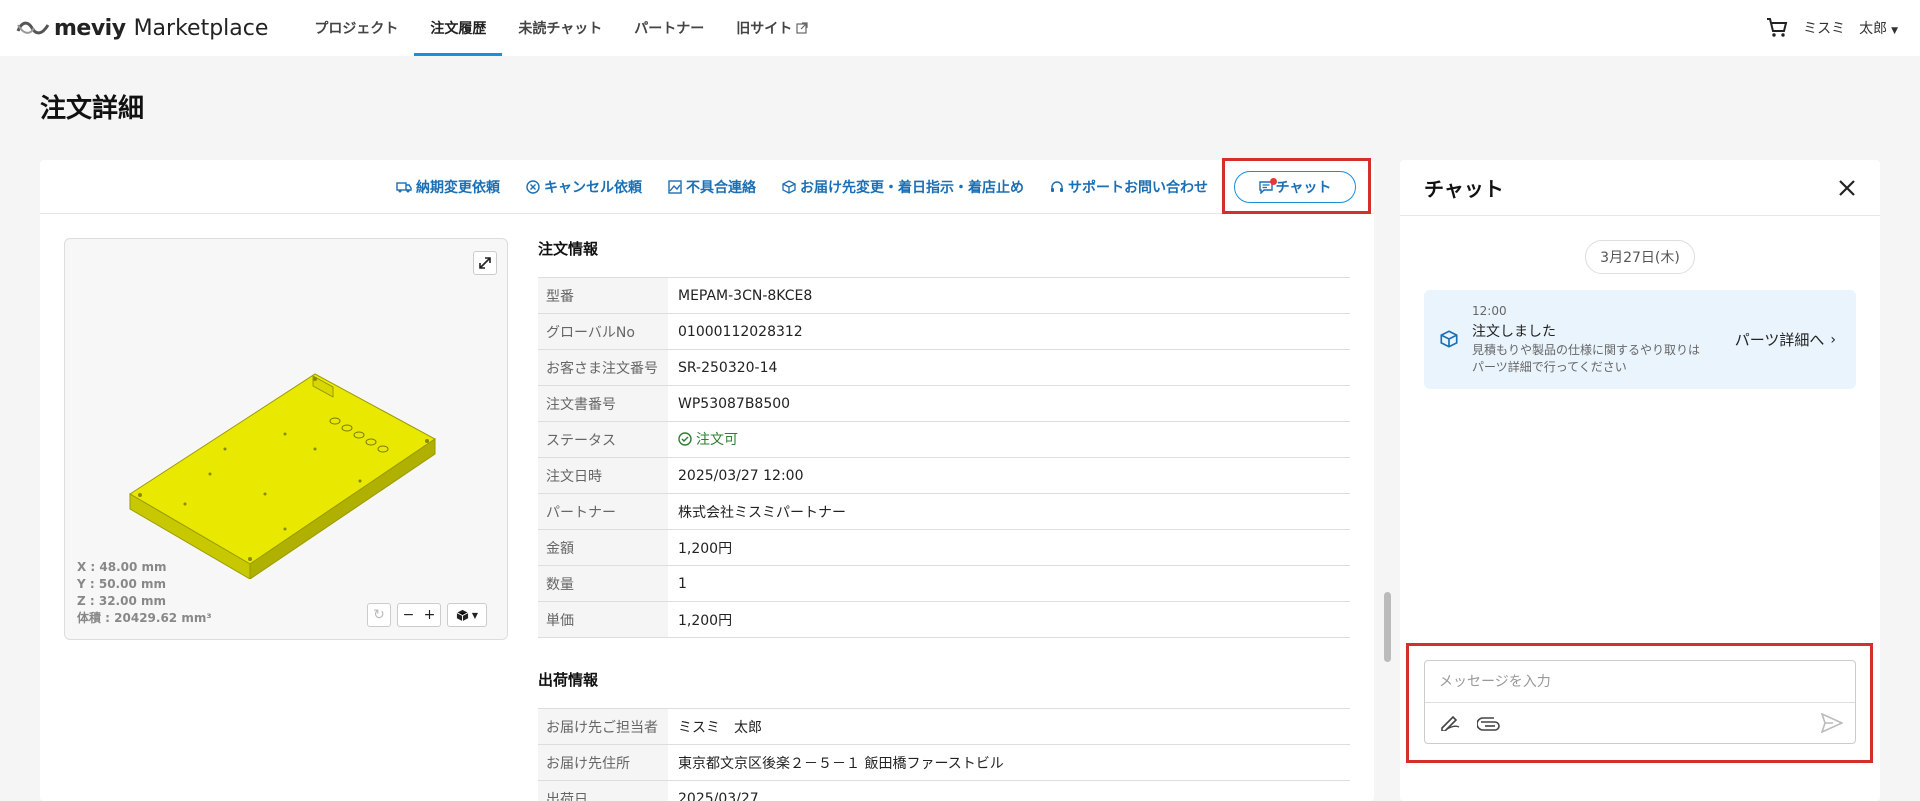 The height and width of the screenshot is (801, 1920). Describe the element at coordinates (568, 680) in the screenshot. I see `shipping-info-title: 出荷情報` at that location.